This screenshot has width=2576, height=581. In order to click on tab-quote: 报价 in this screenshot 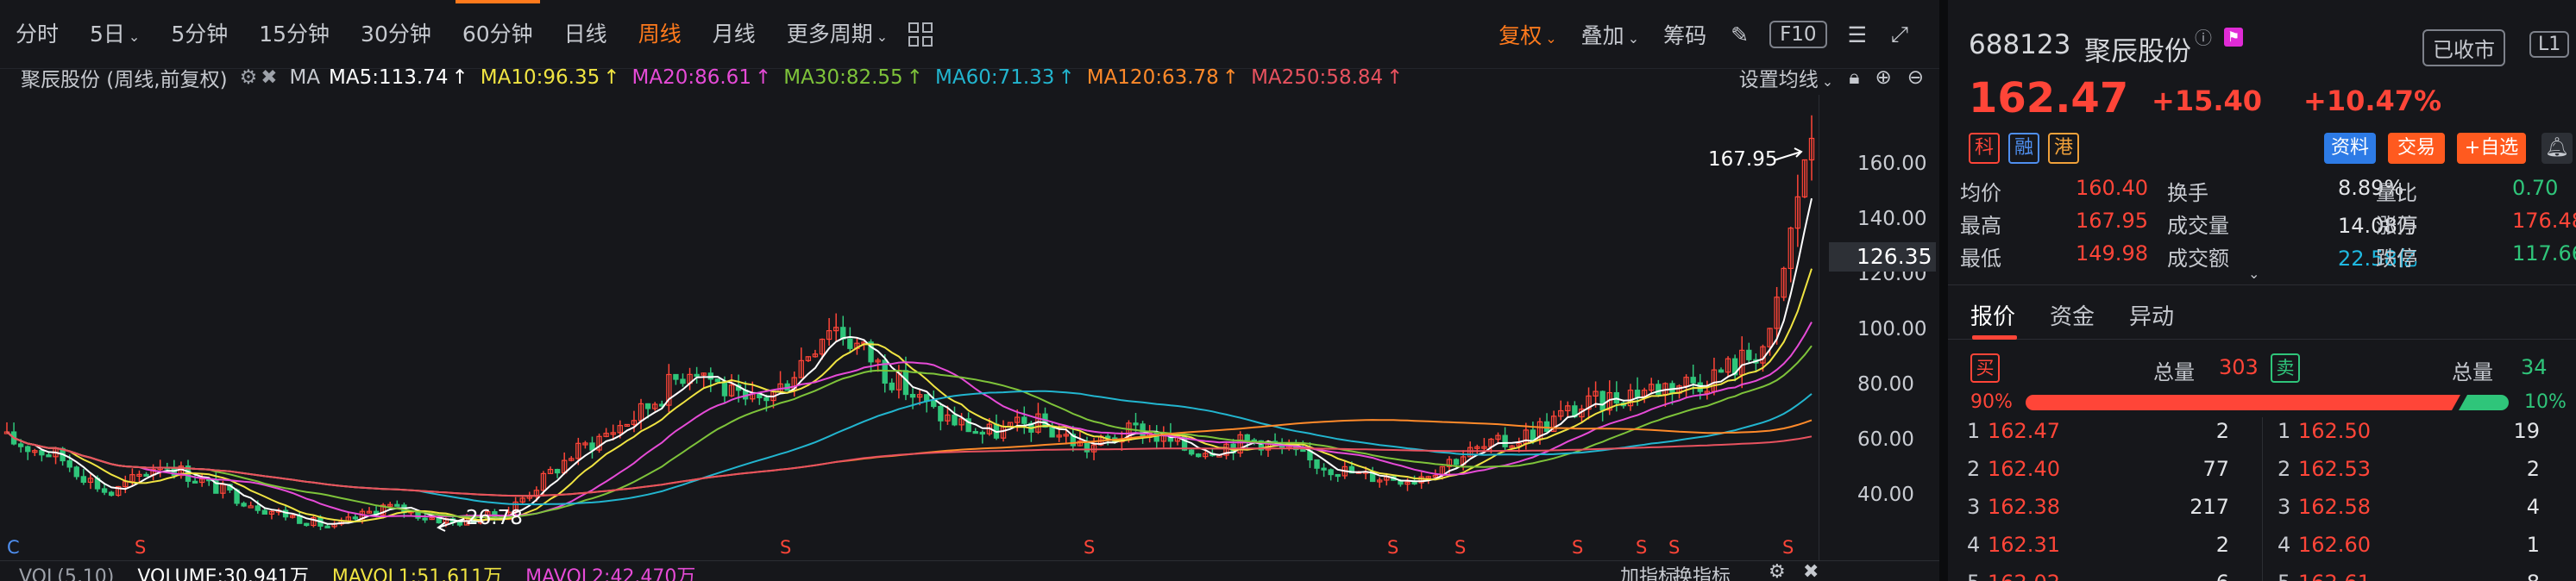, I will do `click(1992, 315)`.